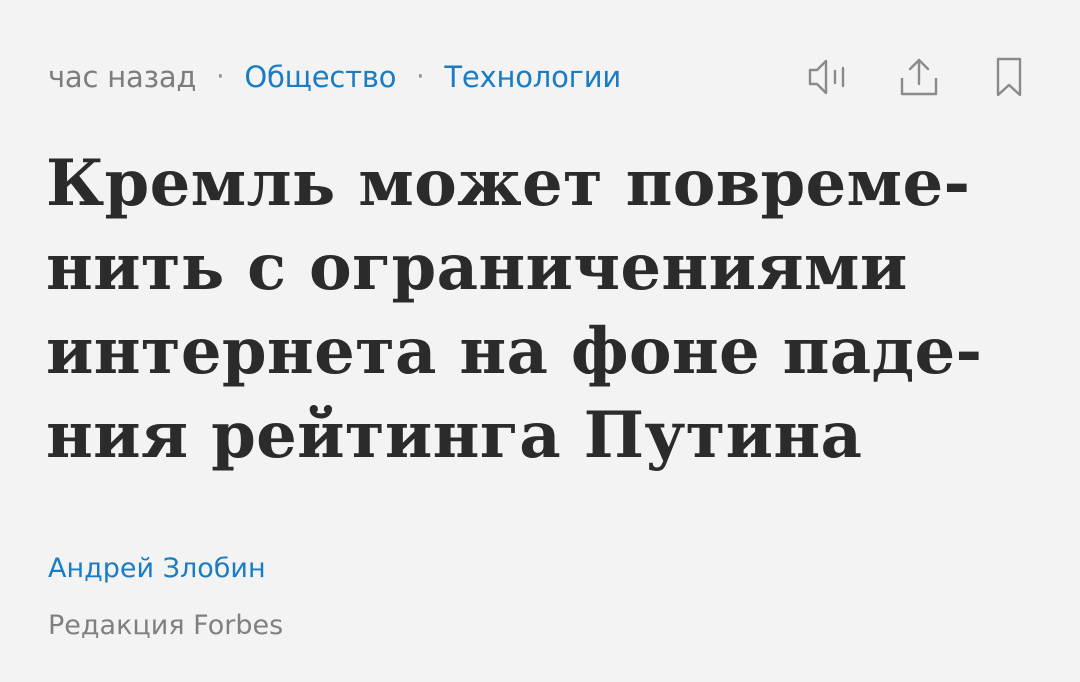 The width and height of the screenshot is (1080, 682). I want to click on category-link-society: Общество, so click(320, 77).